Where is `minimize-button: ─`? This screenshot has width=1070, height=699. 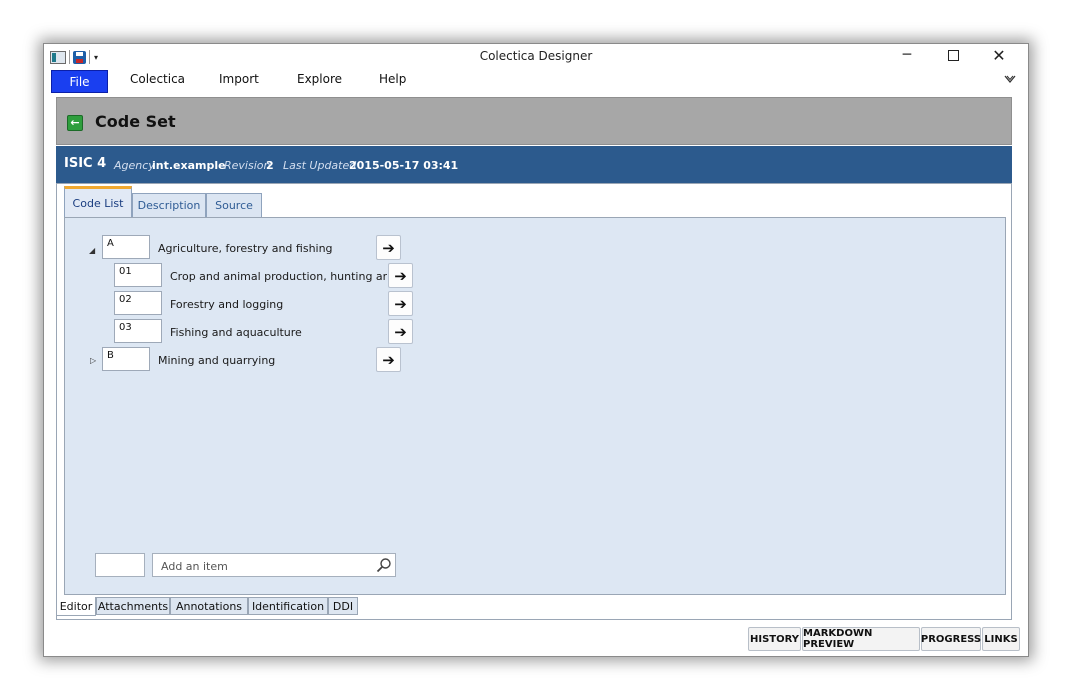
minimize-button: ─ is located at coordinates (907, 55).